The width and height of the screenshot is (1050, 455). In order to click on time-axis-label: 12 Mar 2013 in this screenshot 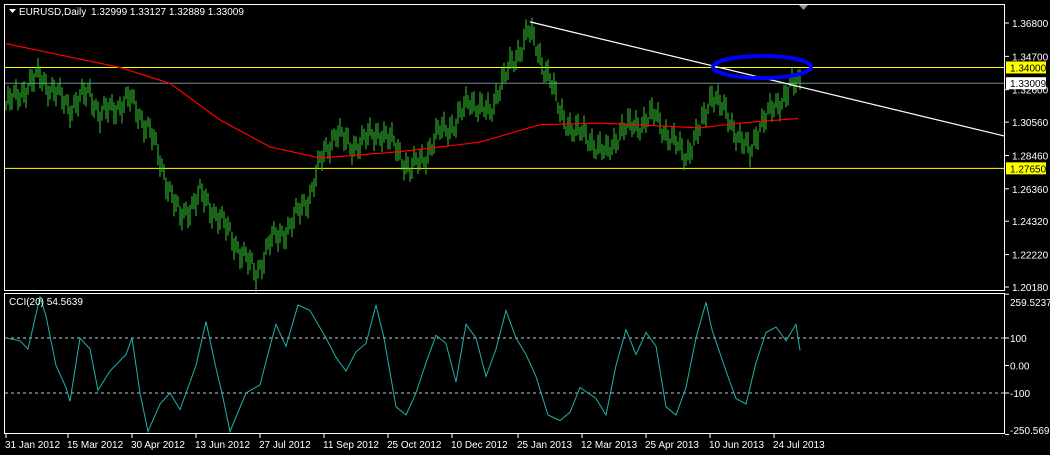, I will do `click(609, 445)`.